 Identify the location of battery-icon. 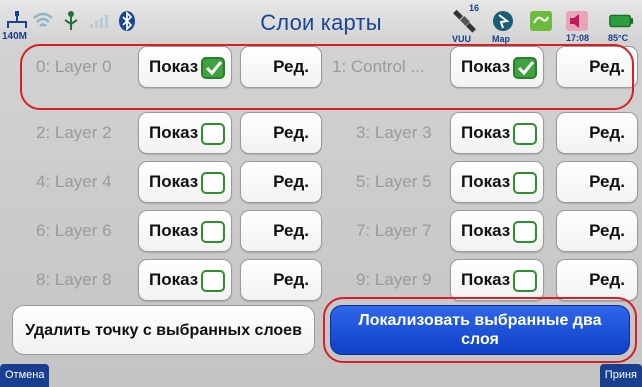
(621, 21).